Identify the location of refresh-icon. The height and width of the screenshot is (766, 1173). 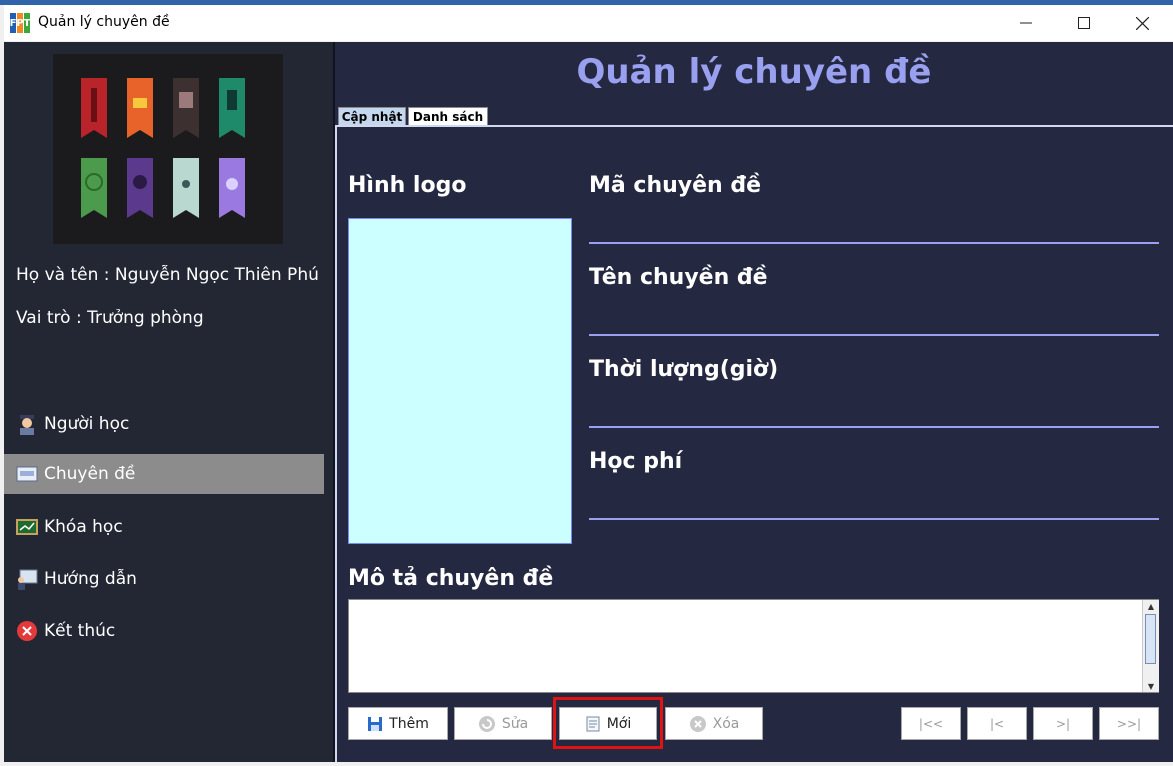
(486, 723).